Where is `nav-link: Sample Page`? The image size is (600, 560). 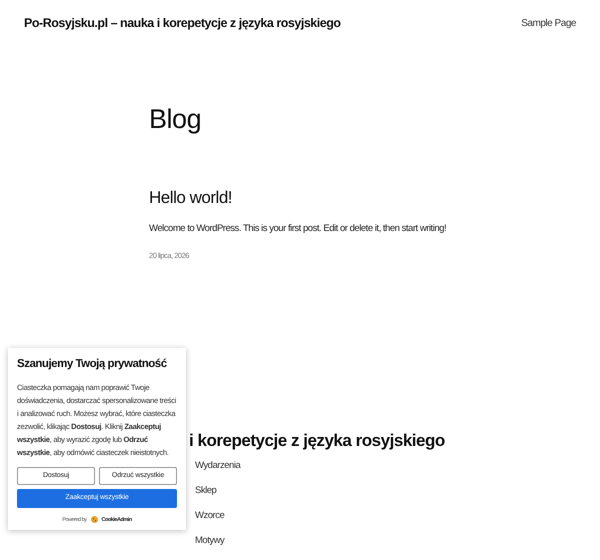
nav-link: Sample Page is located at coordinates (548, 23).